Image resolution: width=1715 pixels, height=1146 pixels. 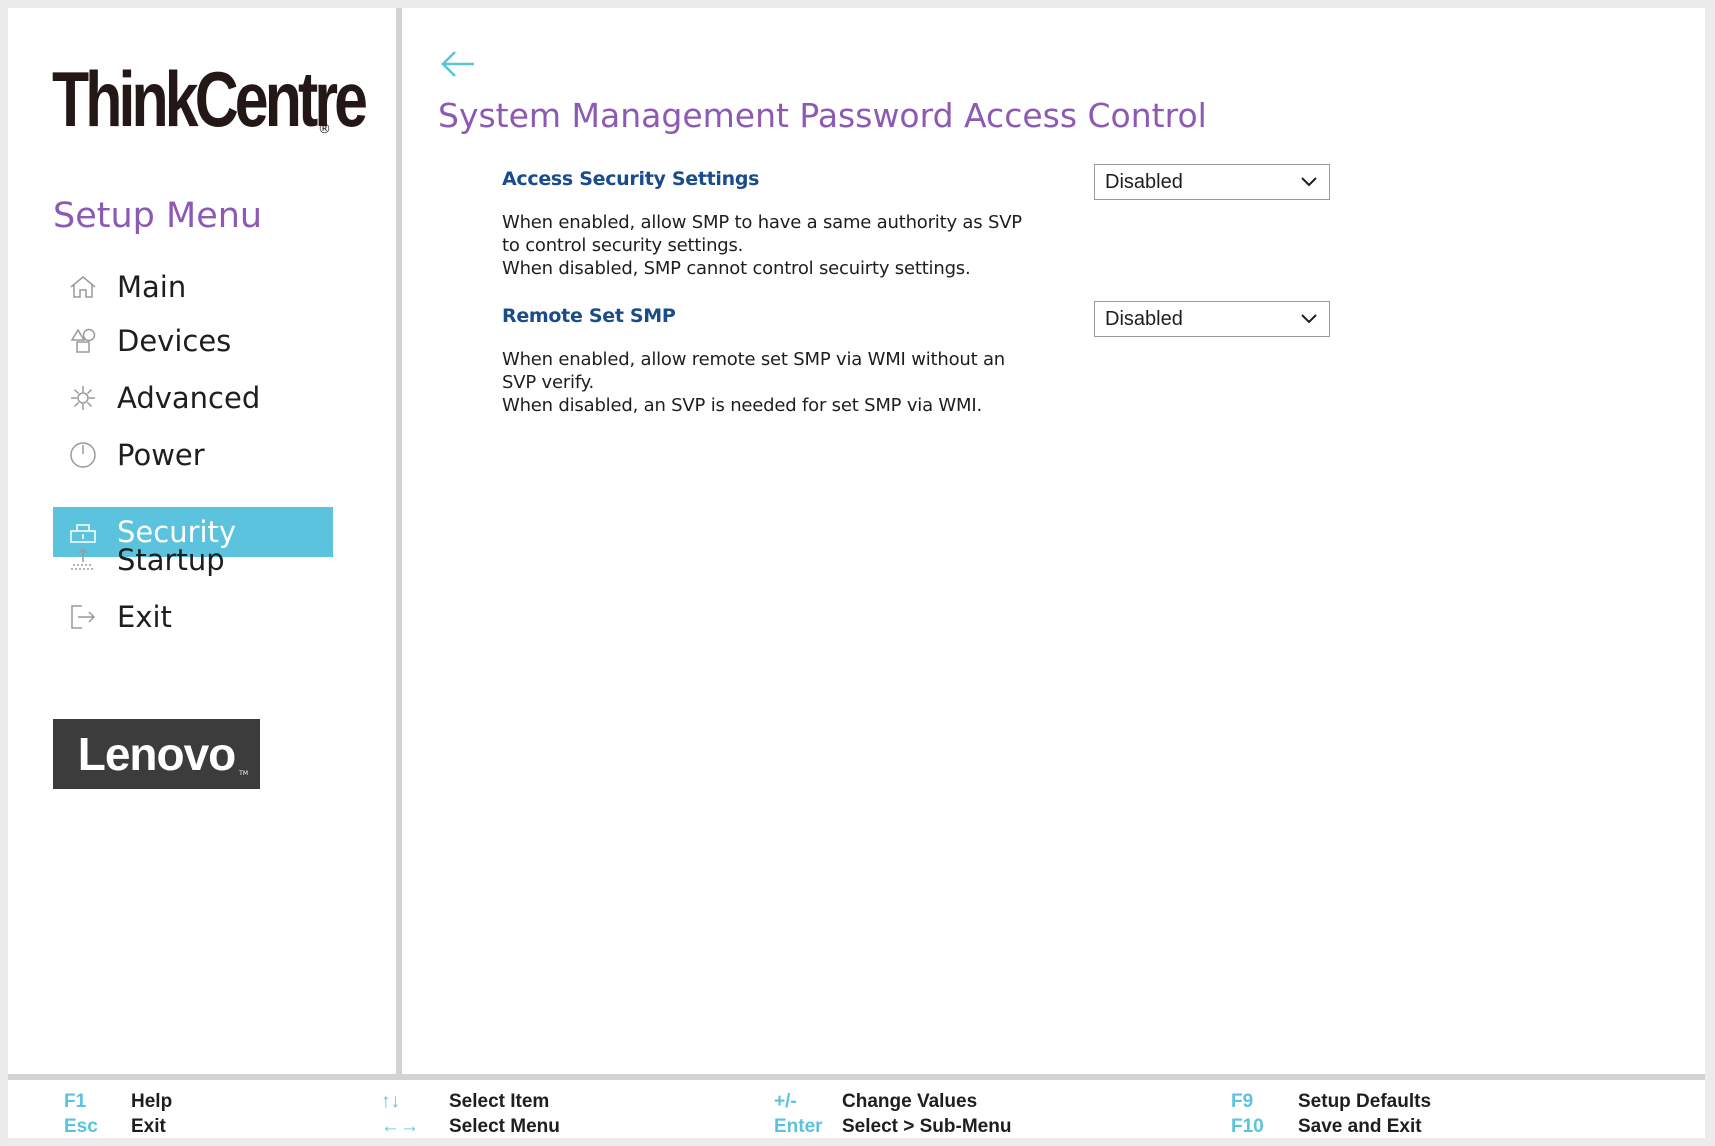 I want to click on lenovo-logo: Lenovo TM, so click(x=156, y=754).